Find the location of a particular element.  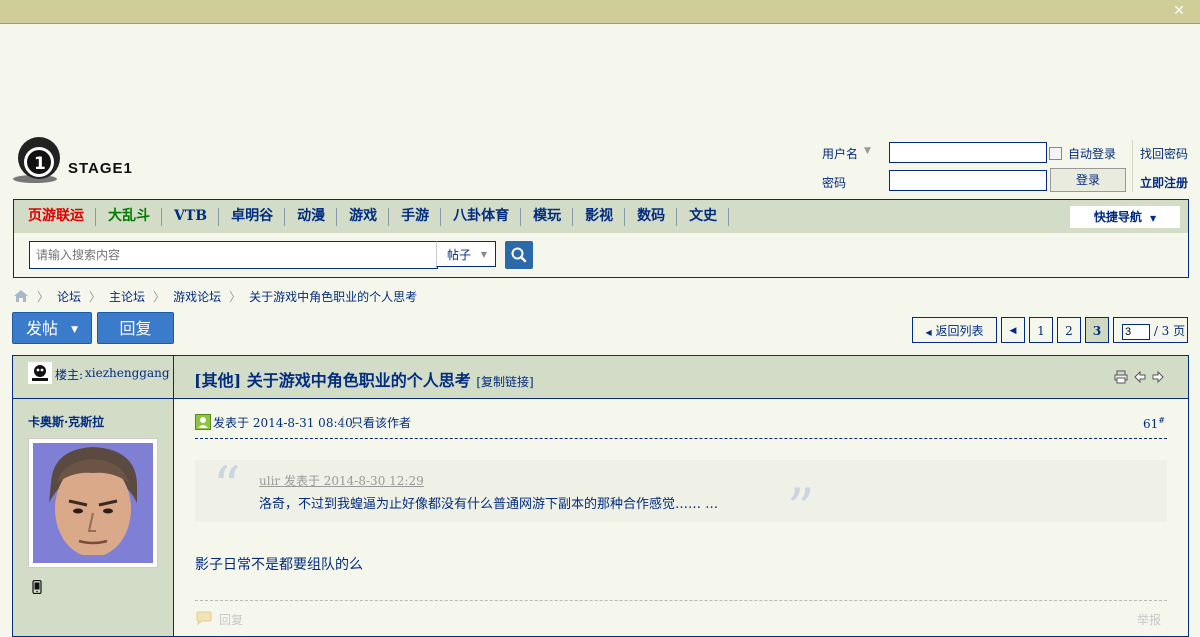

close-icon: ✕ is located at coordinates (1179, 11).